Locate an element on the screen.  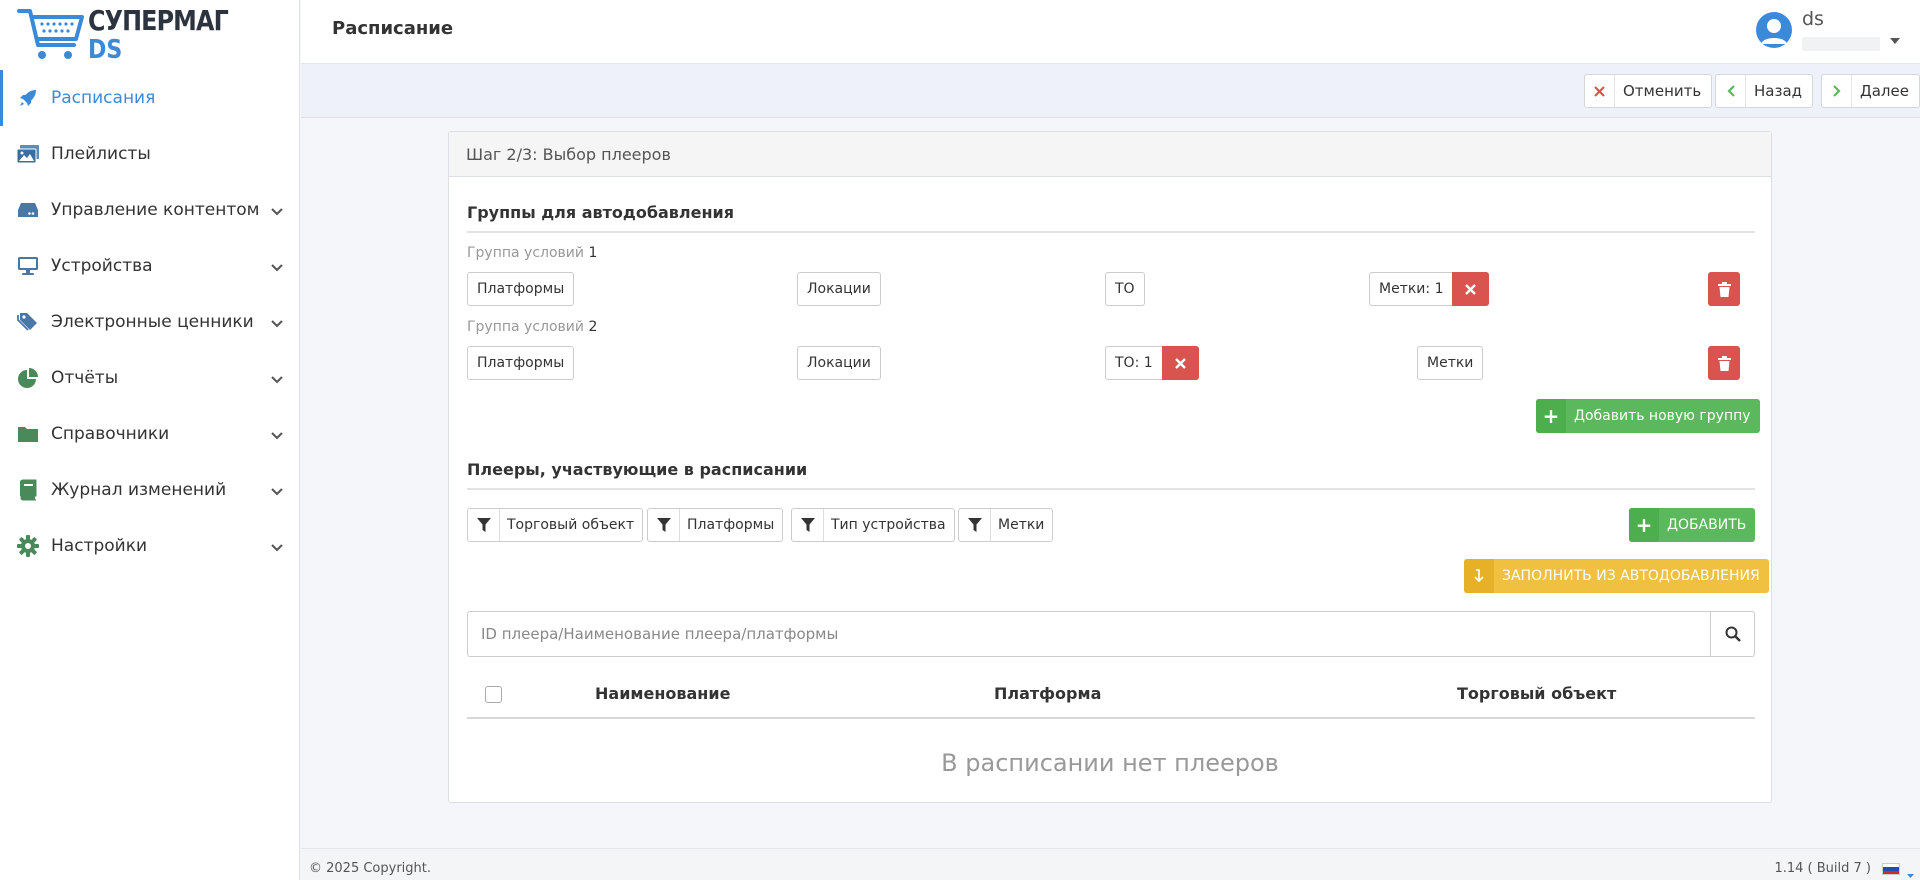
images-icon is located at coordinates (28, 154).